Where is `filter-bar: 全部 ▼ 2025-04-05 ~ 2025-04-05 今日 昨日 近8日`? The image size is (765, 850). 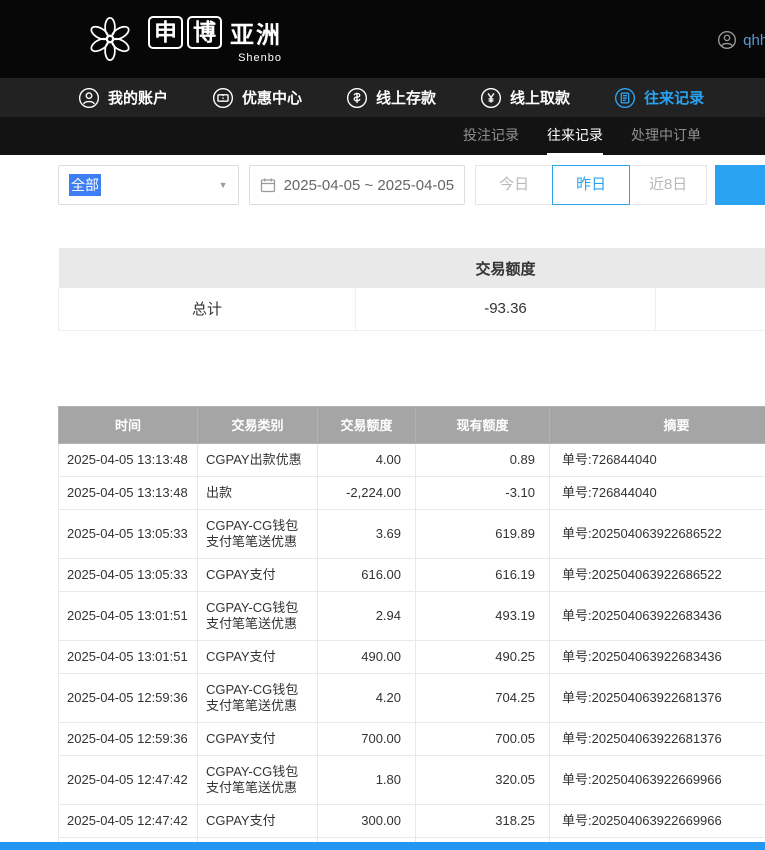
filter-bar: 全部 ▼ 2025-04-05 ~ 2025-04-05 今日 昨日 近8日 is located at coordinates (411, 185).